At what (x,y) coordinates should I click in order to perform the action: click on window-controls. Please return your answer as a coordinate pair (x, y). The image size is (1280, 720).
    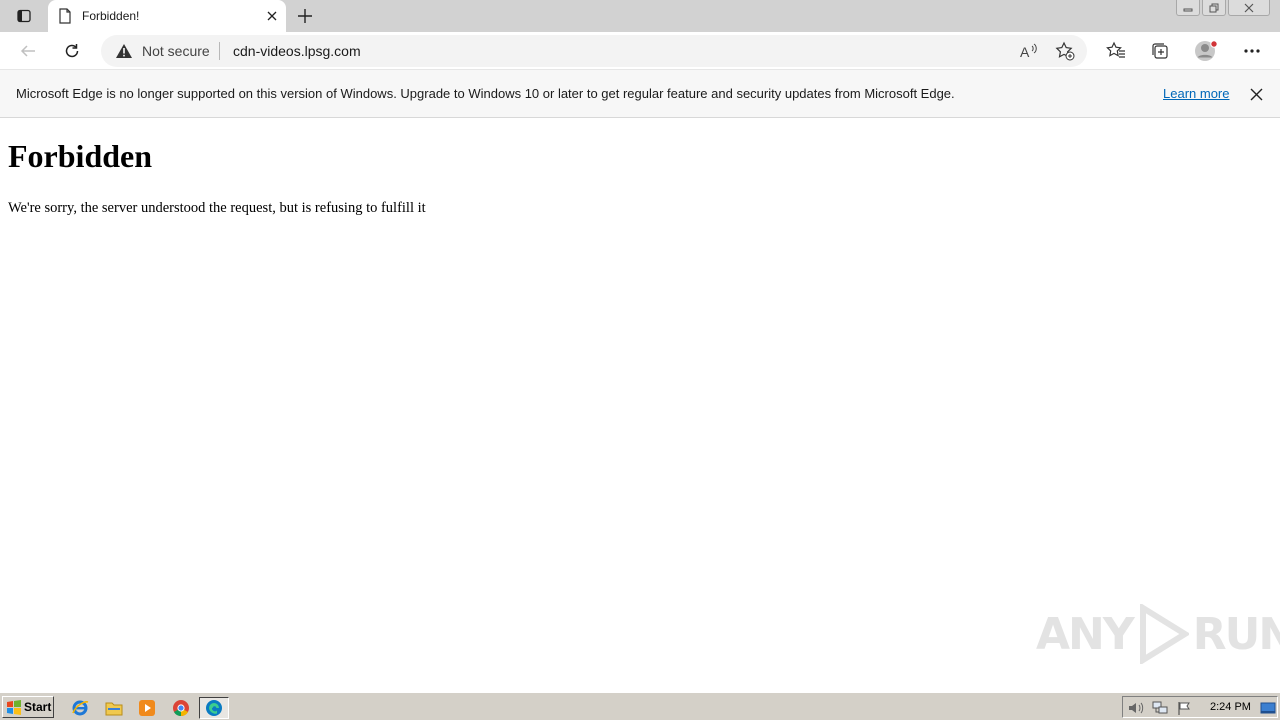
    Looking at the image, I should click on (1223, 8).